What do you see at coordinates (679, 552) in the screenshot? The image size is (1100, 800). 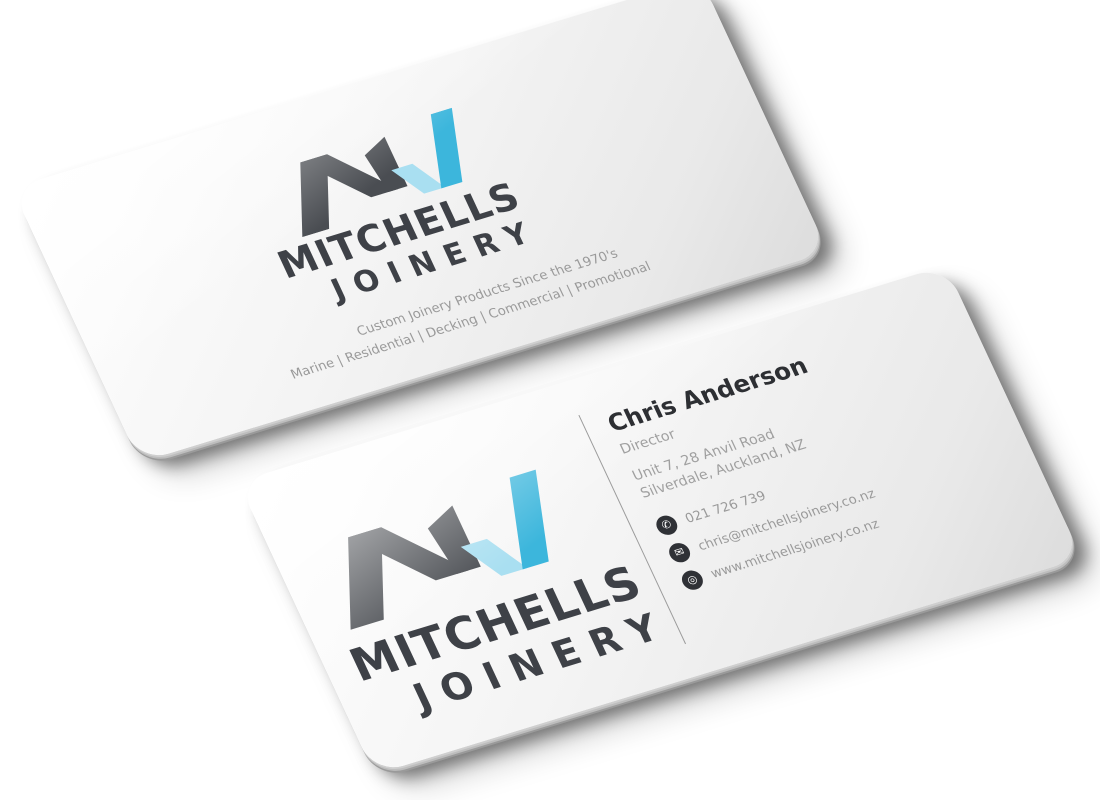 I see `email-icon: ✉` at bounding box center [679, 552].